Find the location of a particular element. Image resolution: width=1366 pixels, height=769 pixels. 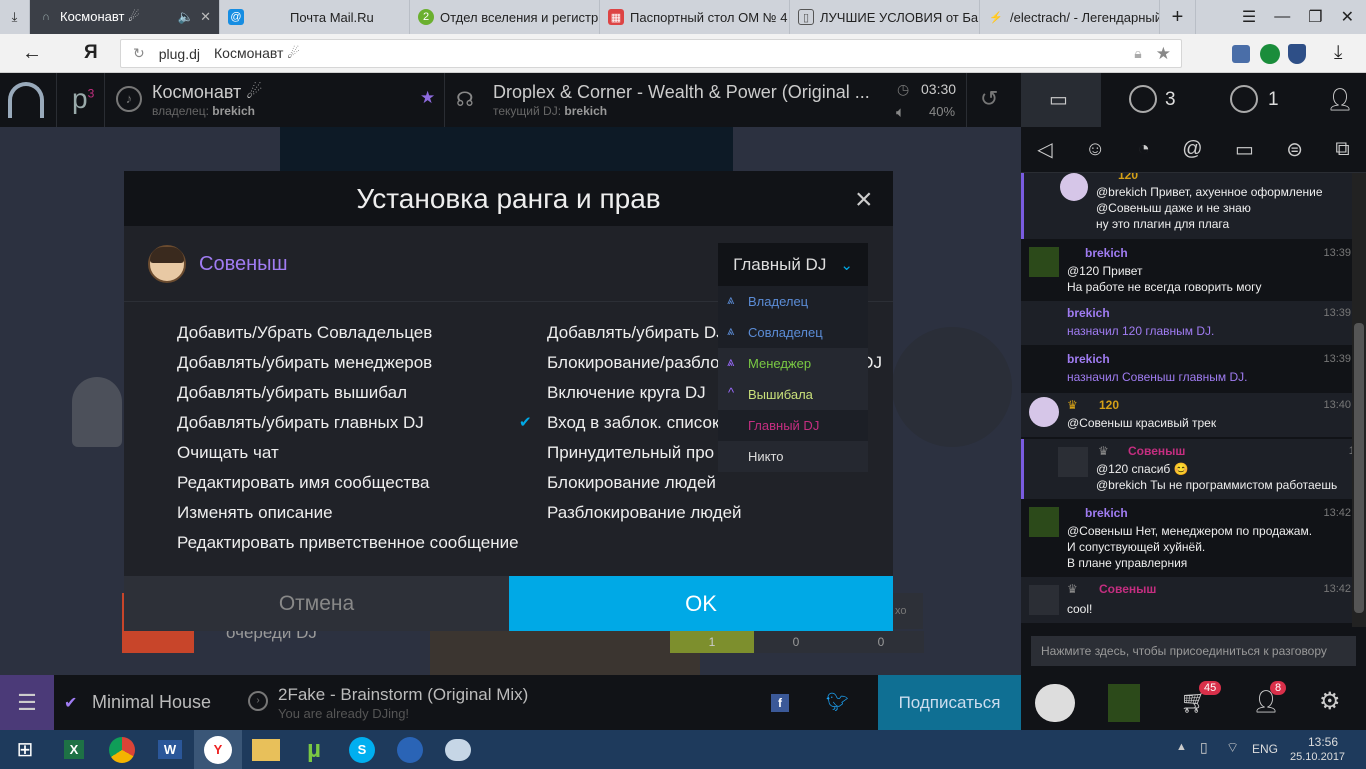

close-tab-icon: ✕ is located at coordinates (205, 17).